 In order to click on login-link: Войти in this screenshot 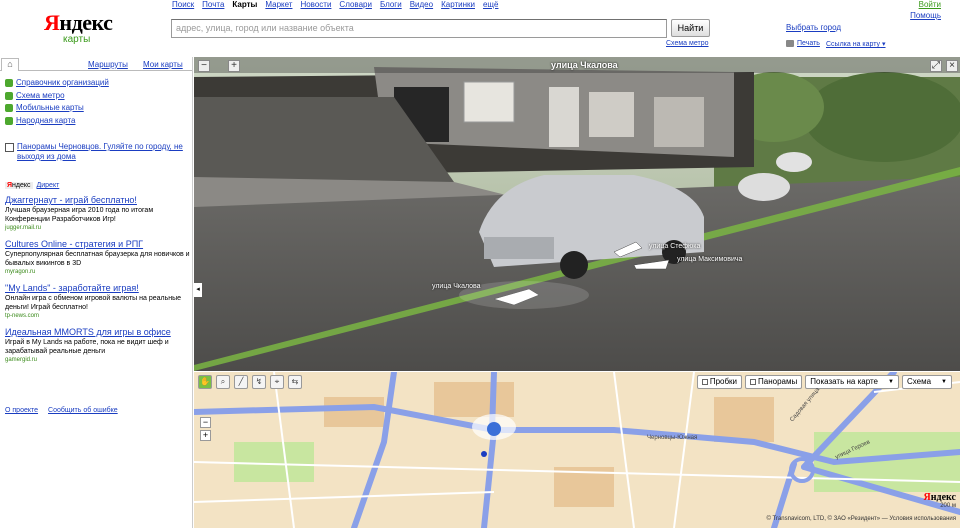, I will do `click(930, 4)`.